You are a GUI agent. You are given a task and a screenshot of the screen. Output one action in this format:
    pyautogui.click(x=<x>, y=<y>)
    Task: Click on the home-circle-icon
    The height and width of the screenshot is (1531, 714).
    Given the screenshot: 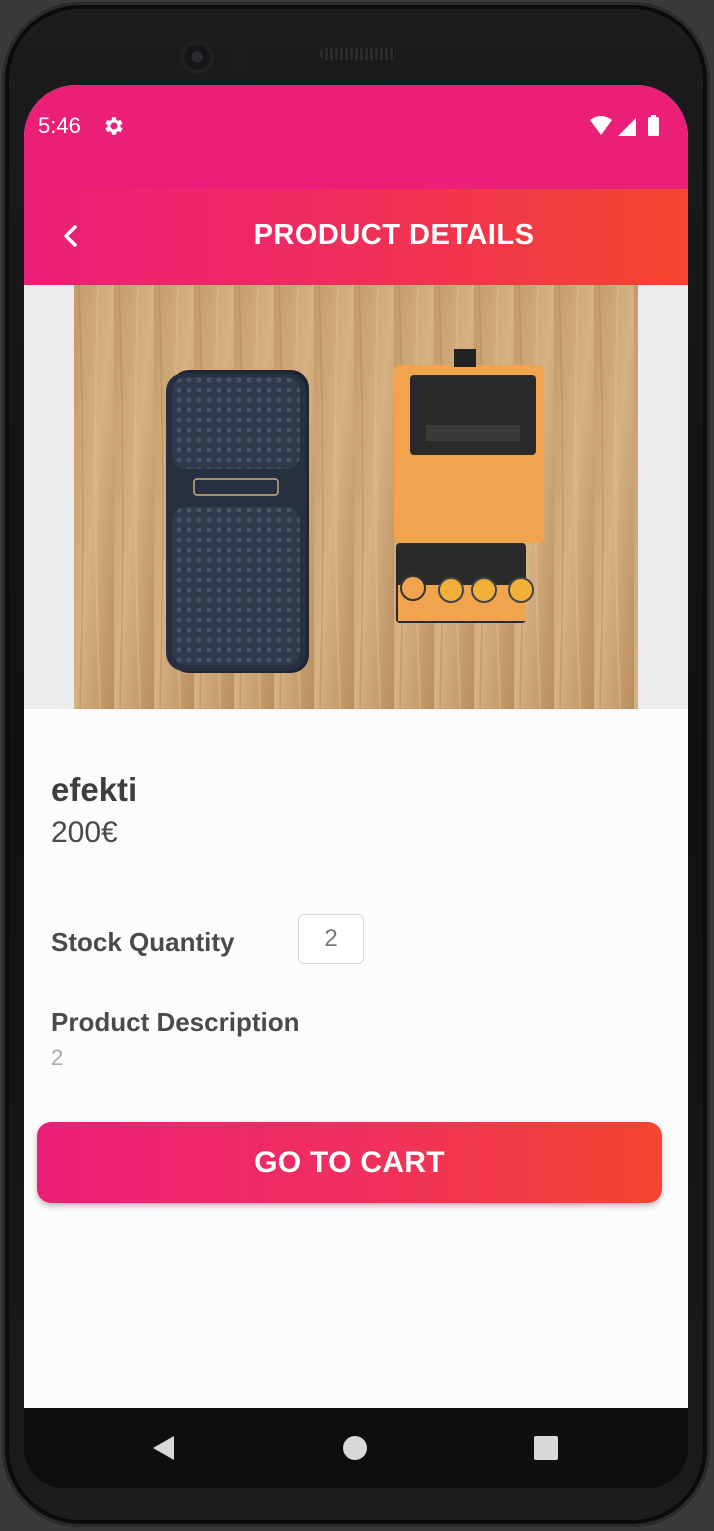 What is the action you would take?
    pyautogui.click(x=355, y=1448)
    